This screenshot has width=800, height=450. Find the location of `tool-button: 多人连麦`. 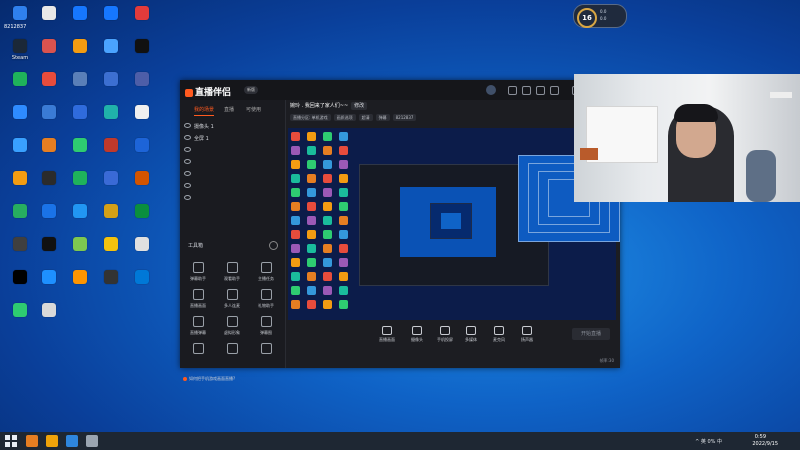

tool-button: 多人连麦 is located at coordinates (232, 301).